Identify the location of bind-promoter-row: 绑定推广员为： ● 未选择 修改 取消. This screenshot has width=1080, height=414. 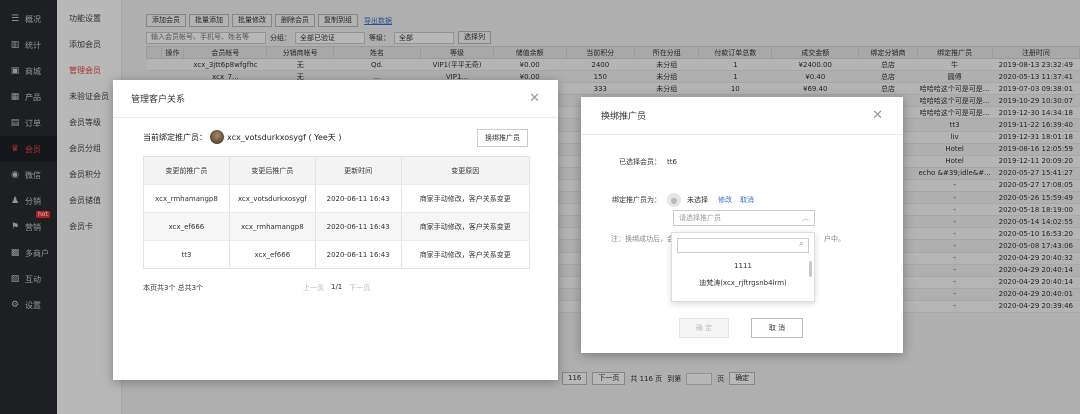
(667, 200).